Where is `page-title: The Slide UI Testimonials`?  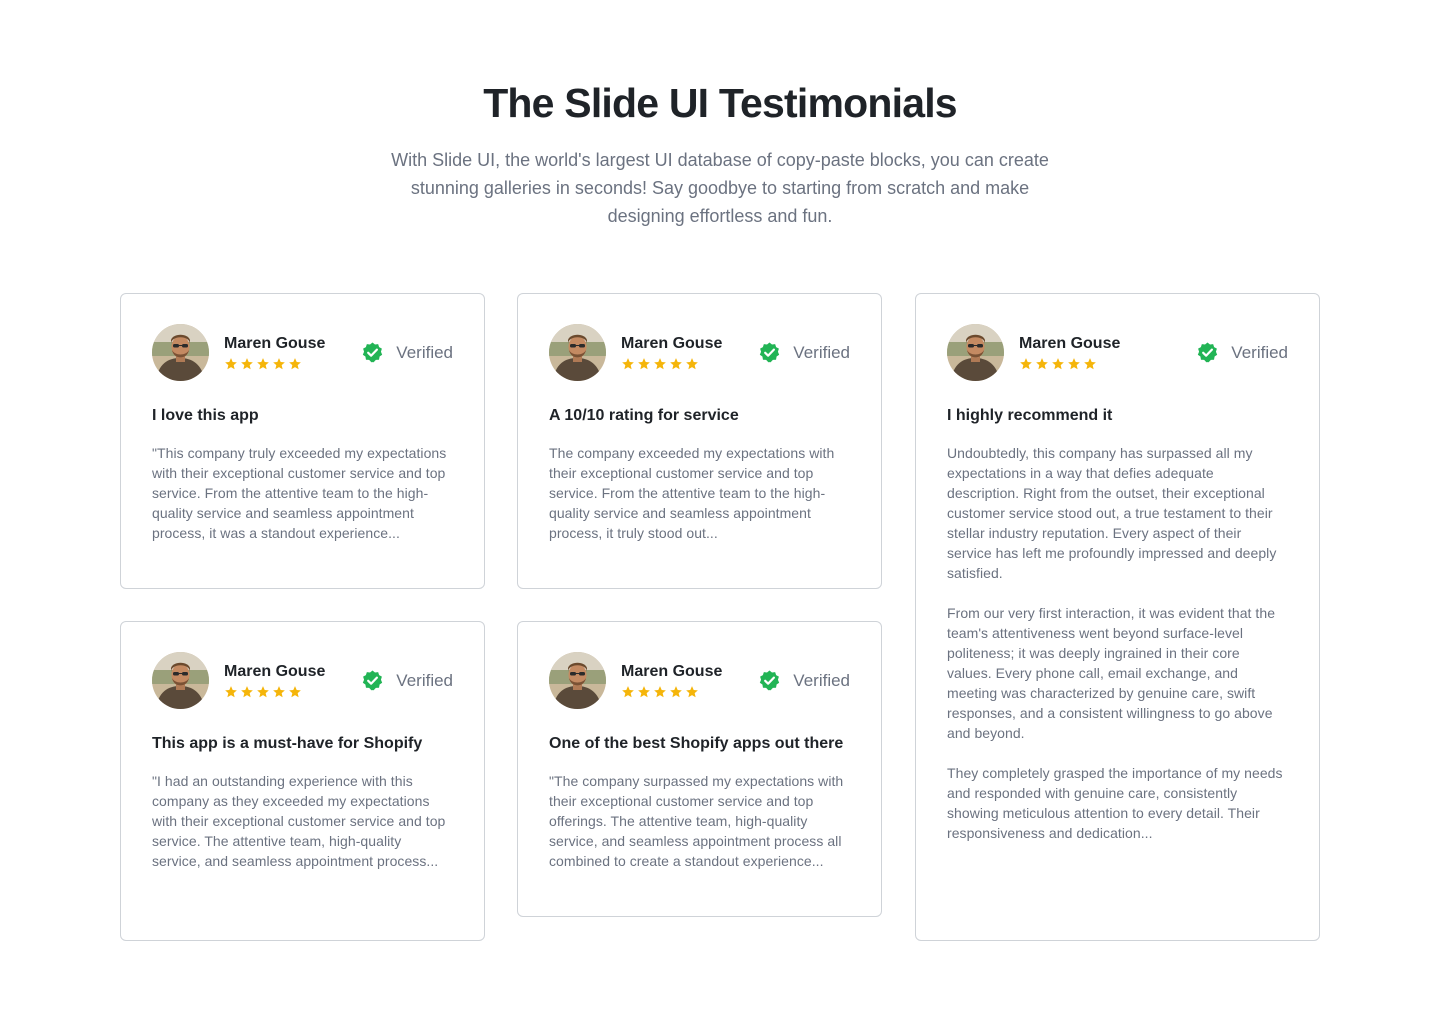 page-title: The Slide UI Testimonials is located at coordinates (720, 103).